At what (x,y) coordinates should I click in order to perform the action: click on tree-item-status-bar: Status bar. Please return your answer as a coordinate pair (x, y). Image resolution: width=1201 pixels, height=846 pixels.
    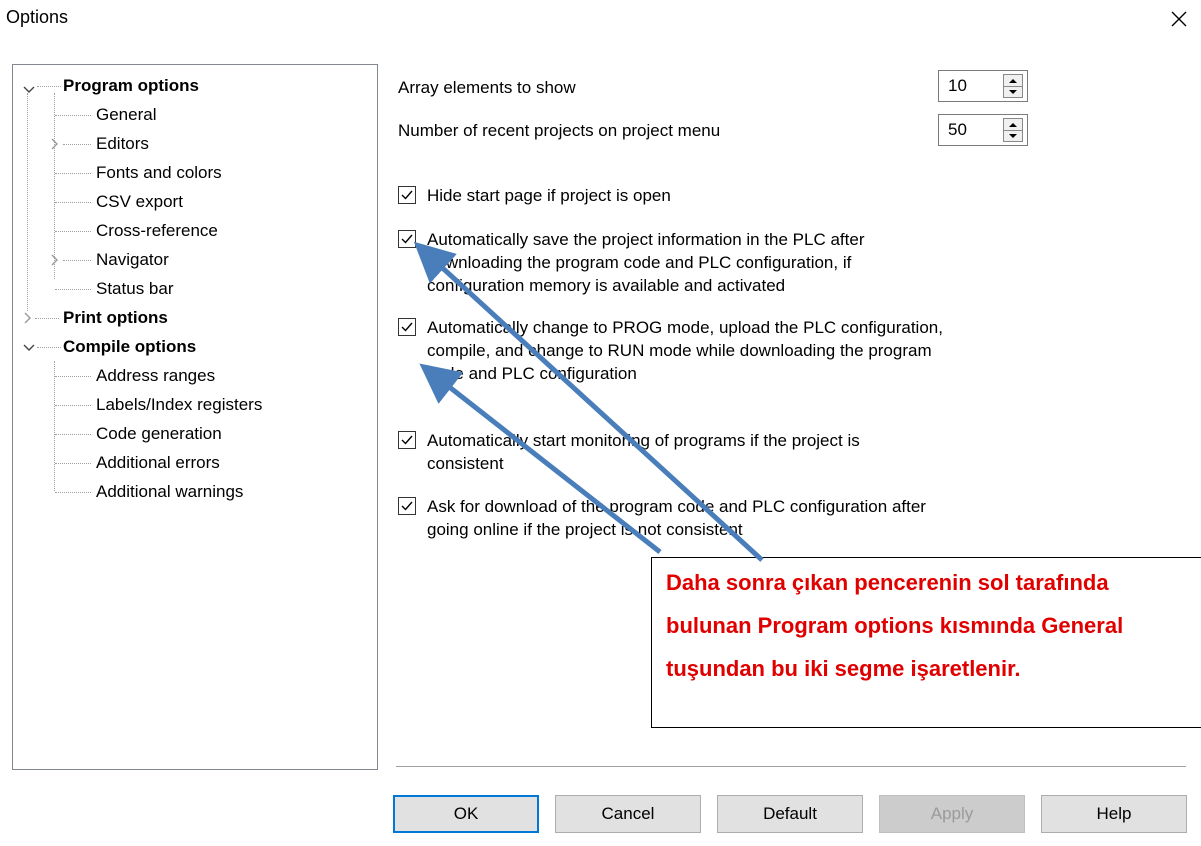
    Looking at the image, I should click on (135, 288).